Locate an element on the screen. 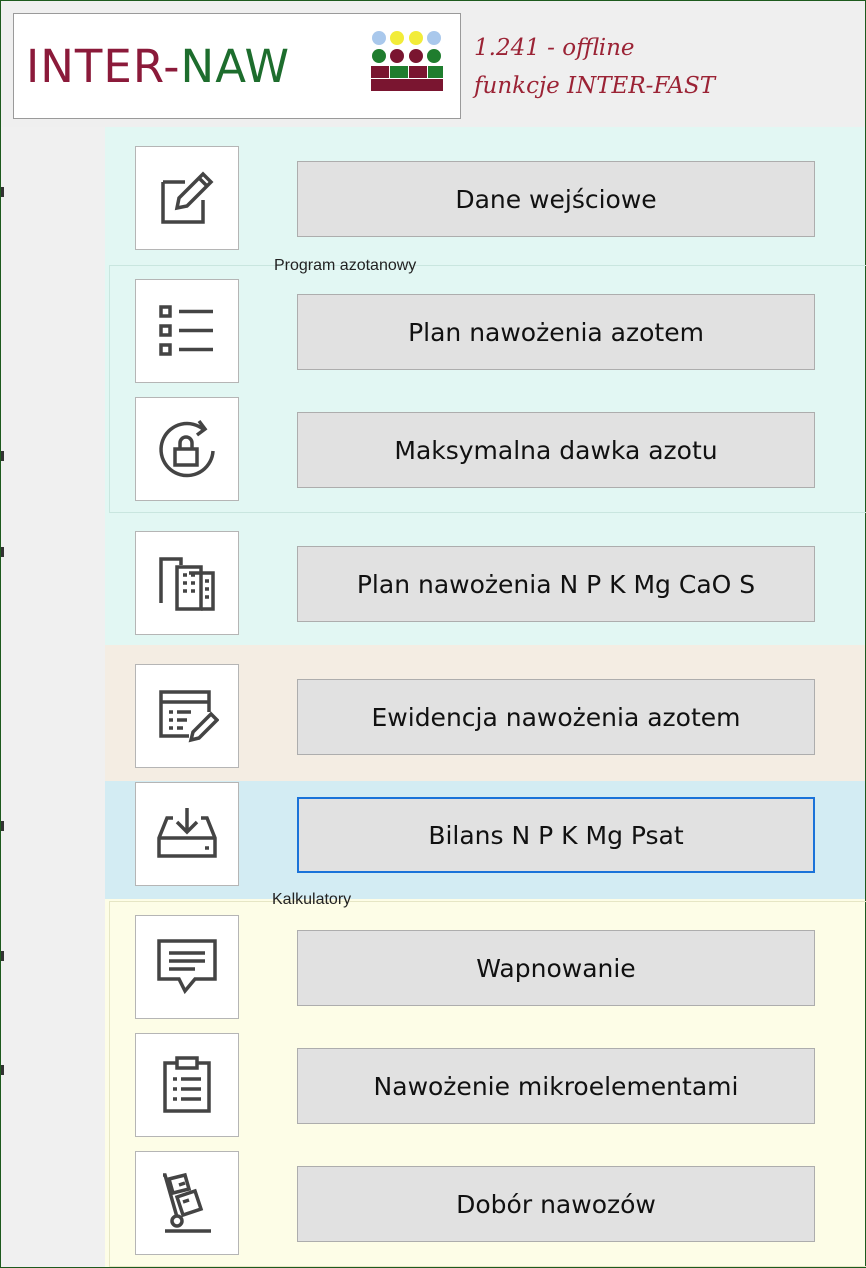 The height and width of the screenshot is (1268, 866). logo-inter-text: INTER- is located at coordinates (103, 66).